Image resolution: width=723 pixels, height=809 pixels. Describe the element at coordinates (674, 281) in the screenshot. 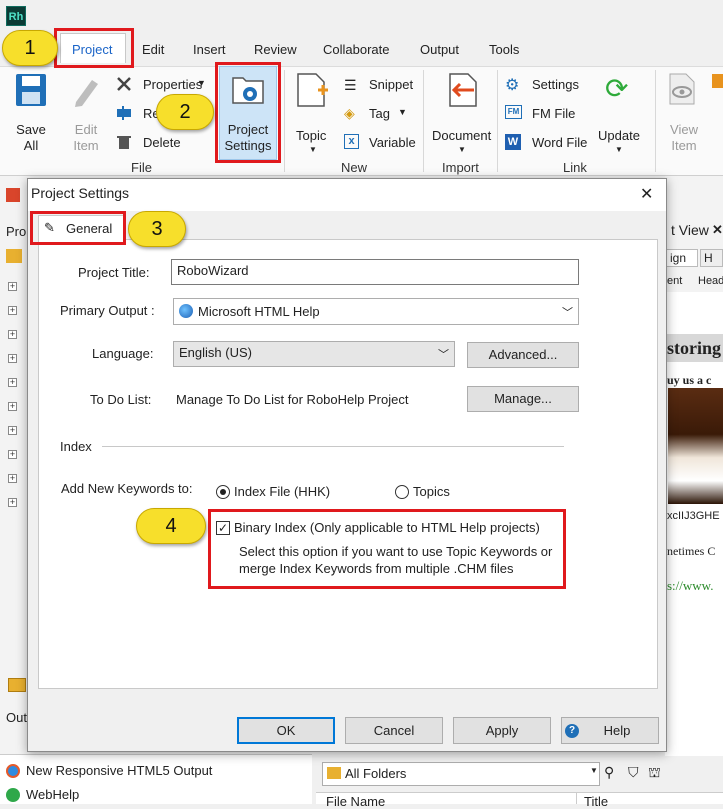

I see `style-combo: ent` at that location.